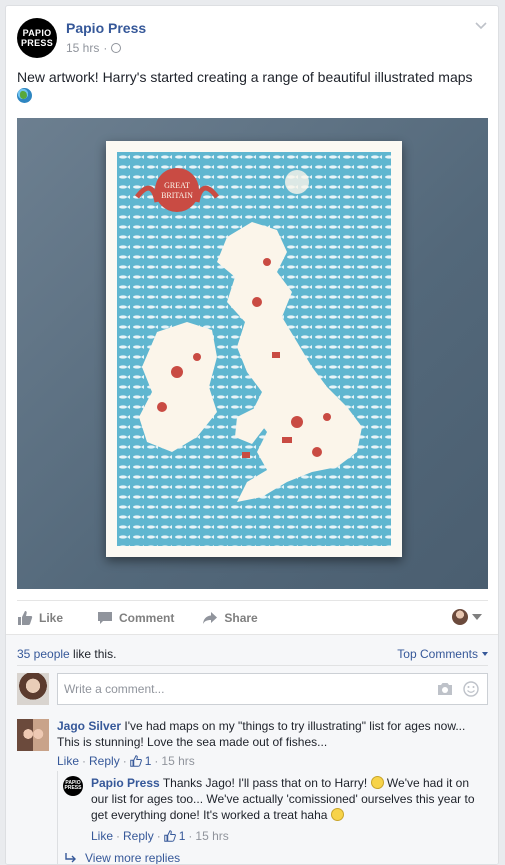 The height and width of the screenshot is (865, 505). Describe the element at coordinates (33, 689) in the screenshot. I see `current-user-avatar` at that location.